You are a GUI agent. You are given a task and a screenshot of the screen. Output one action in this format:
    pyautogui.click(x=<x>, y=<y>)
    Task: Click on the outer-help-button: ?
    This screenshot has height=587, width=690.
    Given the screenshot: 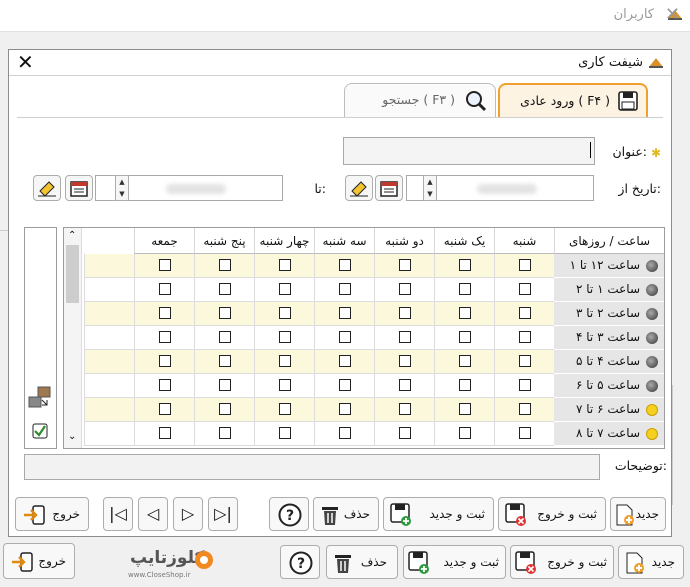 What is the action you would take?
    pyautogui.click(x=300, y=562)
    